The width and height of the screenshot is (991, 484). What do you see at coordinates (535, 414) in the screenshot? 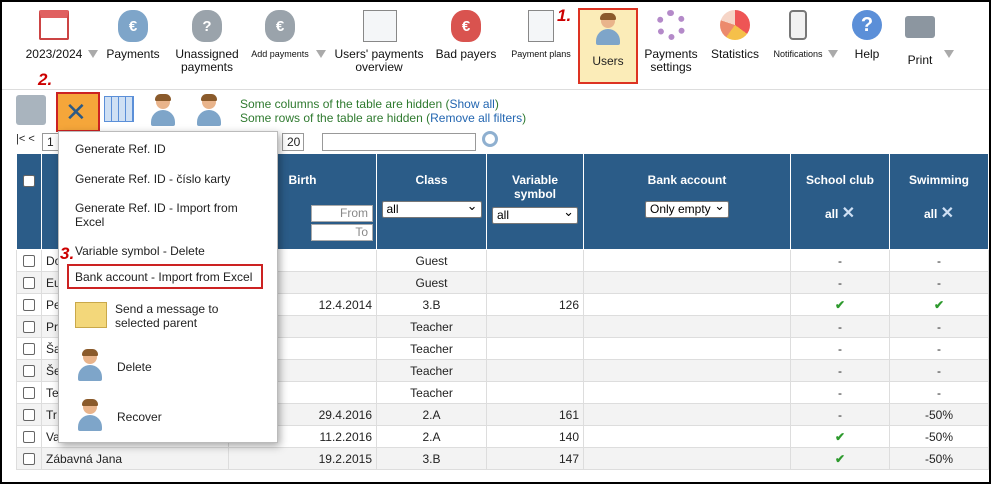
I see `variable-symbol-cell: 161` at bounding box center [535, 414].